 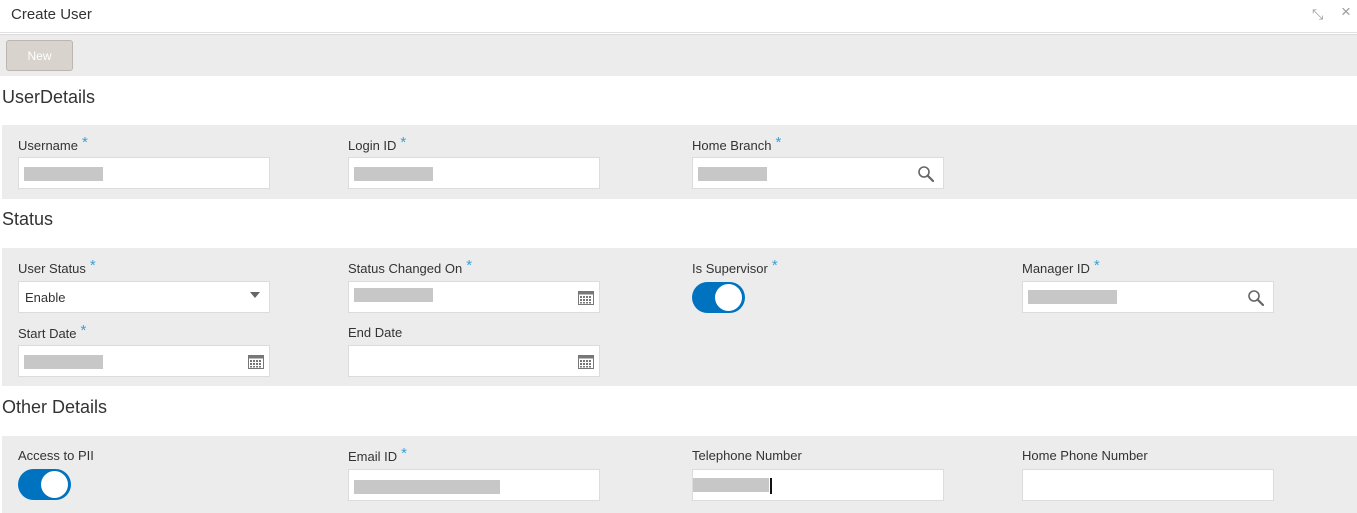 I want to click on title-bar: Create User ⤡ ×, so click(x=678, y=16).